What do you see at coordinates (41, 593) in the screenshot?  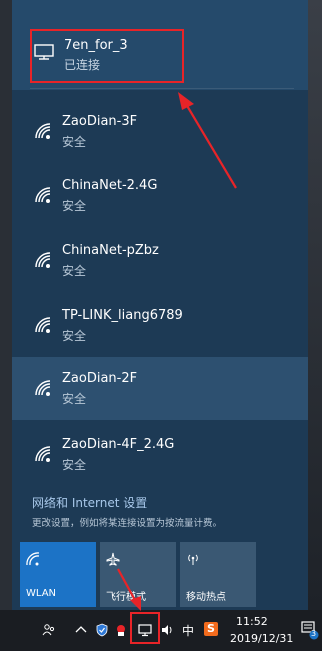 I see `wlan-label: WLAN` at bounding box center [41, 593].